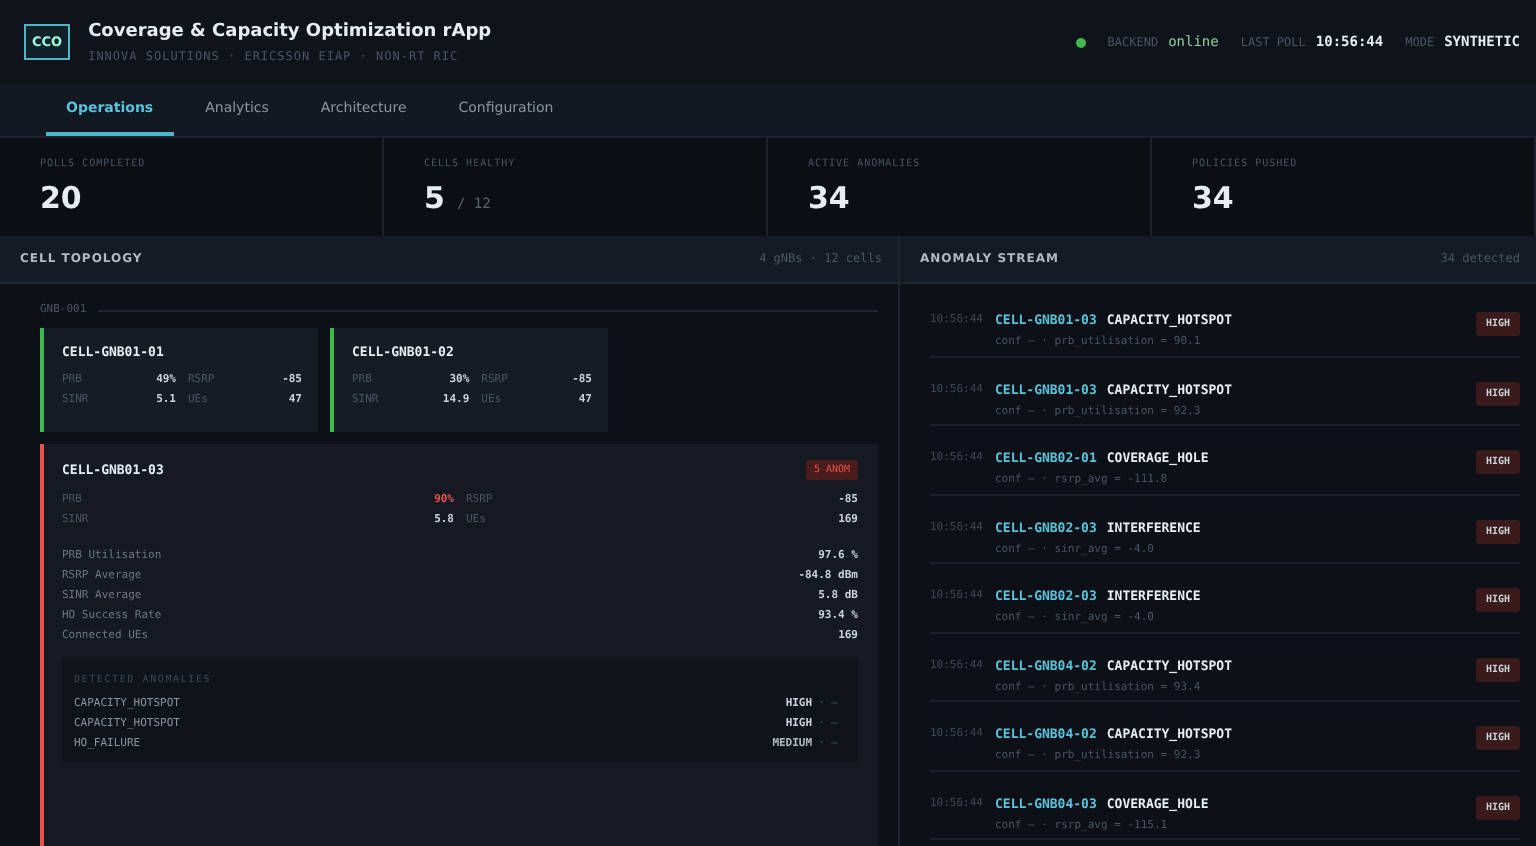 The height and width of the screenshot is (846, 1536). Describe the element at coordinates (434, 198) in the screenshot. I see `stat-value: 5` at that location.